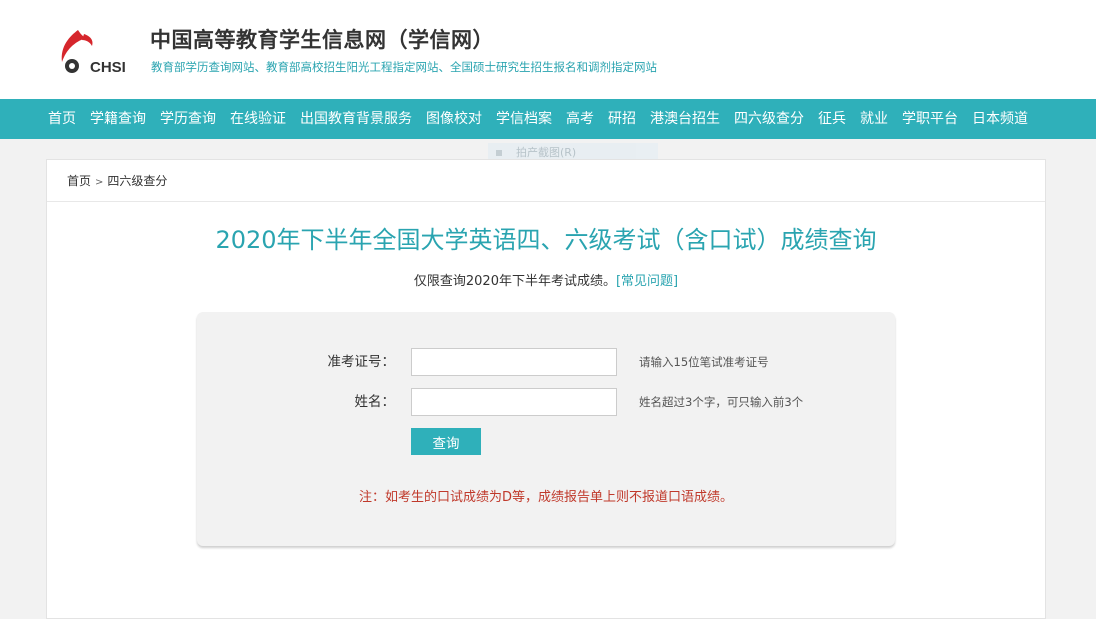  What do you see at coordinates (108, 67) in the screenshot?
I see `logo-text: CHSI` at bounding box center [108, 67].